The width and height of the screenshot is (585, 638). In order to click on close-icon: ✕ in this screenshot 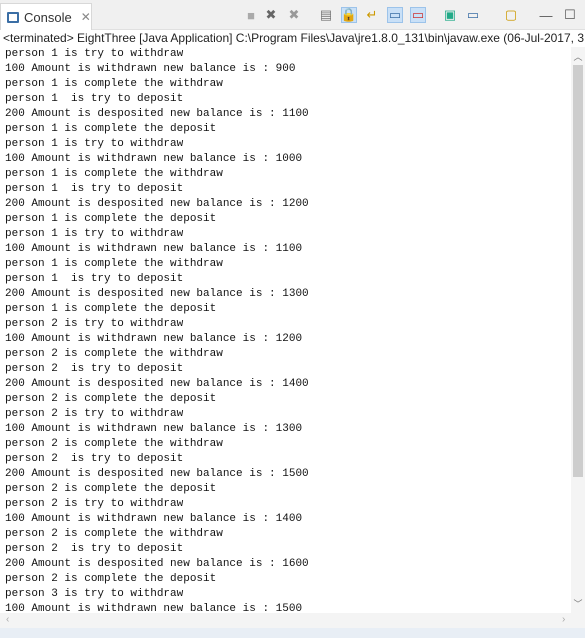, I will do `click(86, 17)`.